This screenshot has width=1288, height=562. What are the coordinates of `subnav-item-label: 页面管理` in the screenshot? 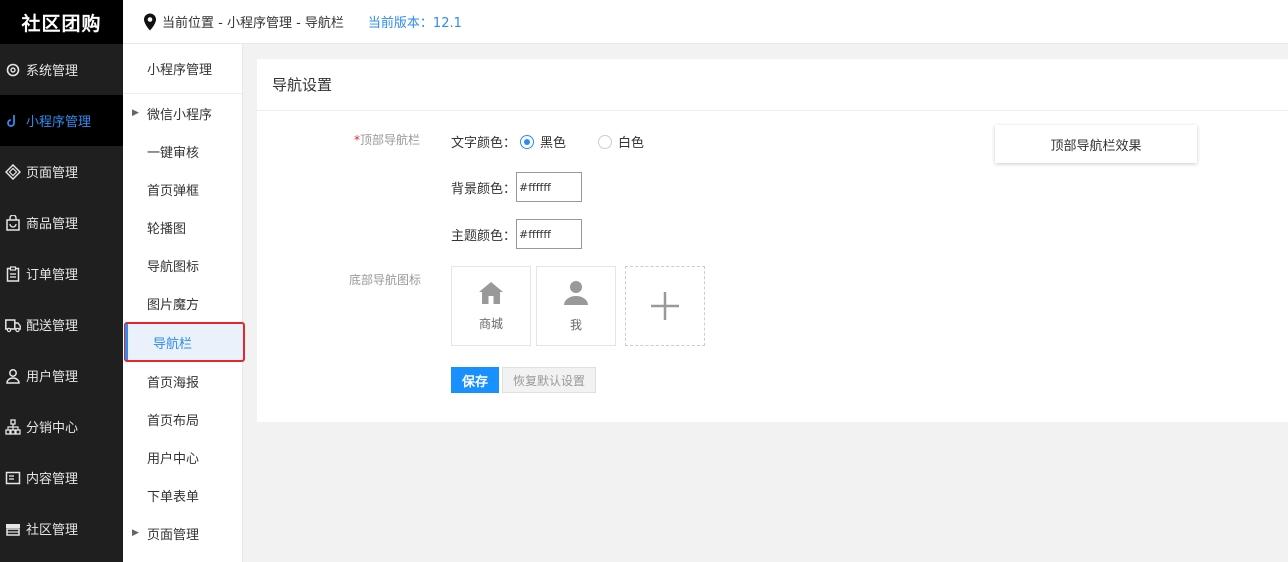 It's located at (173, 535).